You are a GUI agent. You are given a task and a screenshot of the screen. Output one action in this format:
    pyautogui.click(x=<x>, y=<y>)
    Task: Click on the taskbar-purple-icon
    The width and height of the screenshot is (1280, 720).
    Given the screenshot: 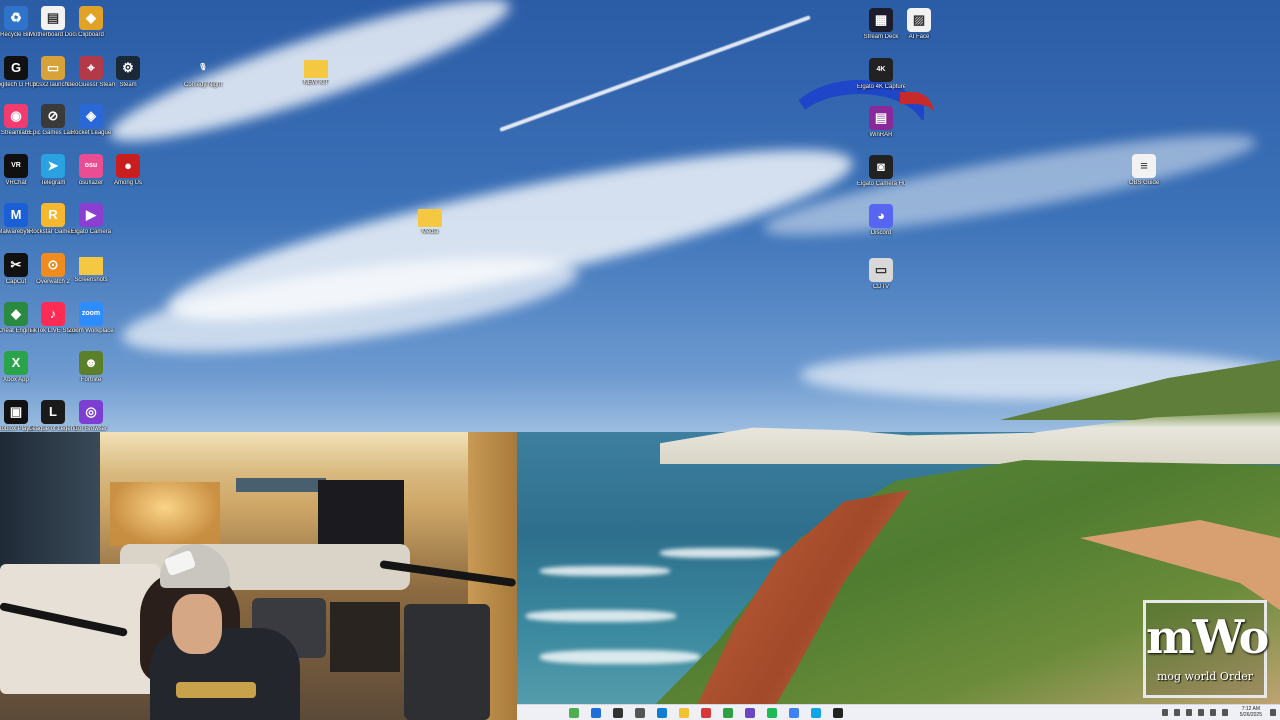 What is the action you would take?
    pyautogui.click(x=750, y=713)
    